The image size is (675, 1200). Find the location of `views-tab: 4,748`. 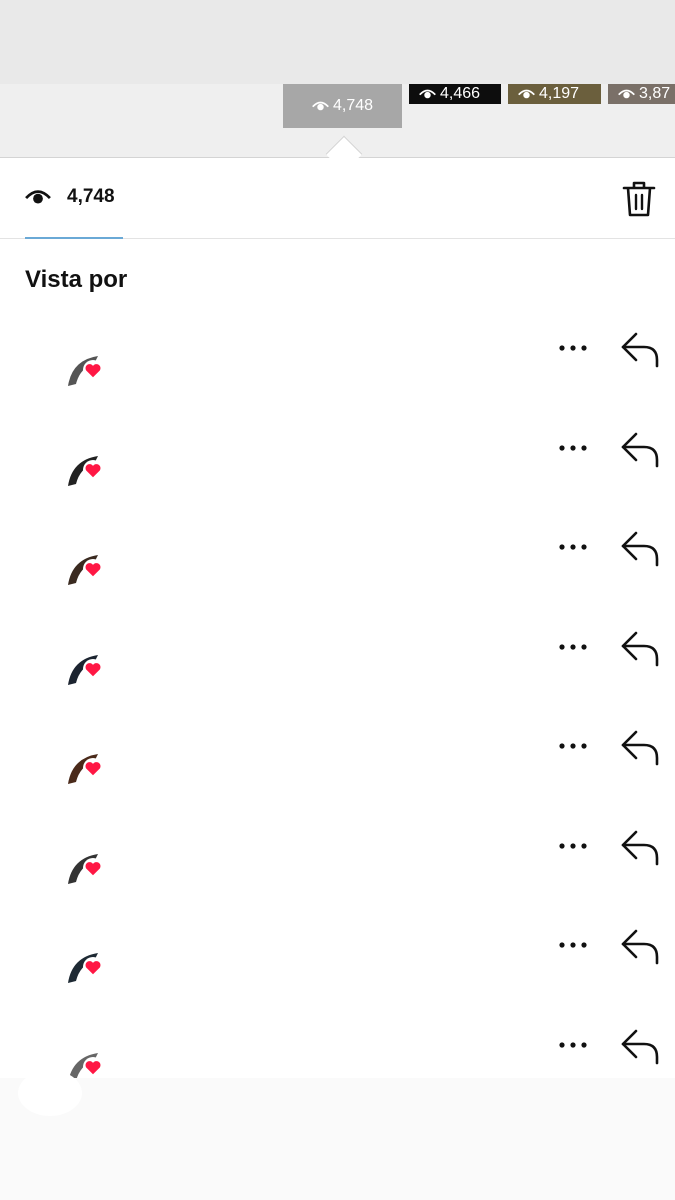

views-tab: 4,748 is located at coordinates (70, 197).